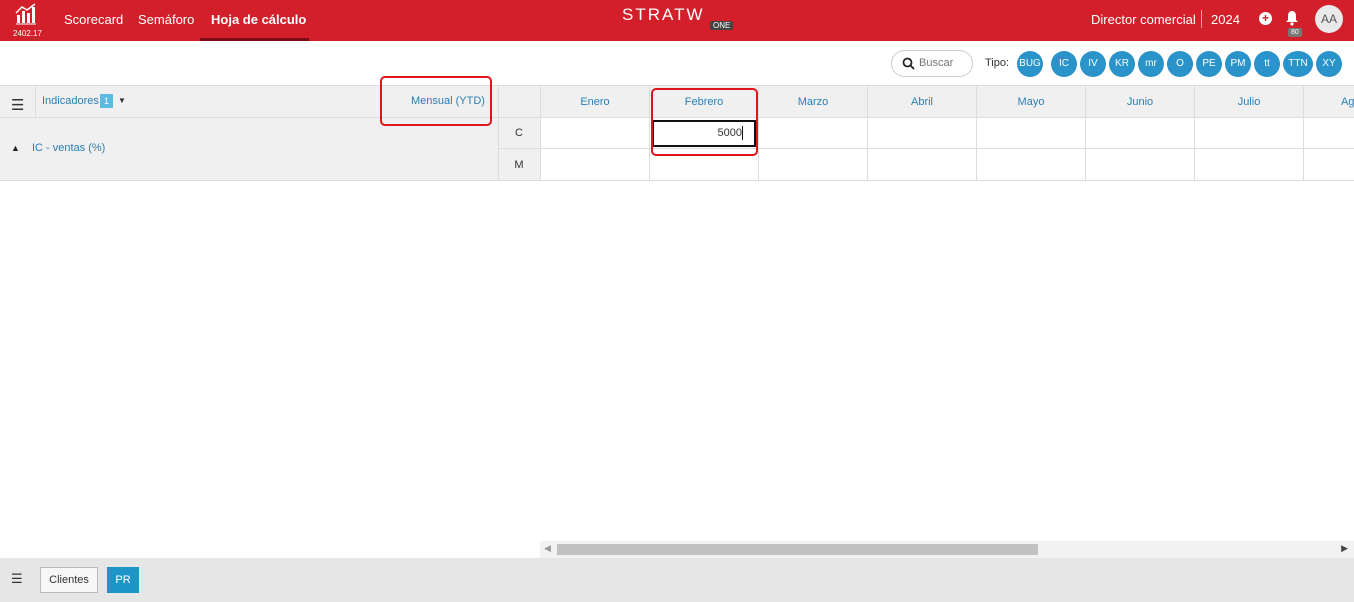  I want to click on nav-semaforo: Semáforo, so click(166, 19).